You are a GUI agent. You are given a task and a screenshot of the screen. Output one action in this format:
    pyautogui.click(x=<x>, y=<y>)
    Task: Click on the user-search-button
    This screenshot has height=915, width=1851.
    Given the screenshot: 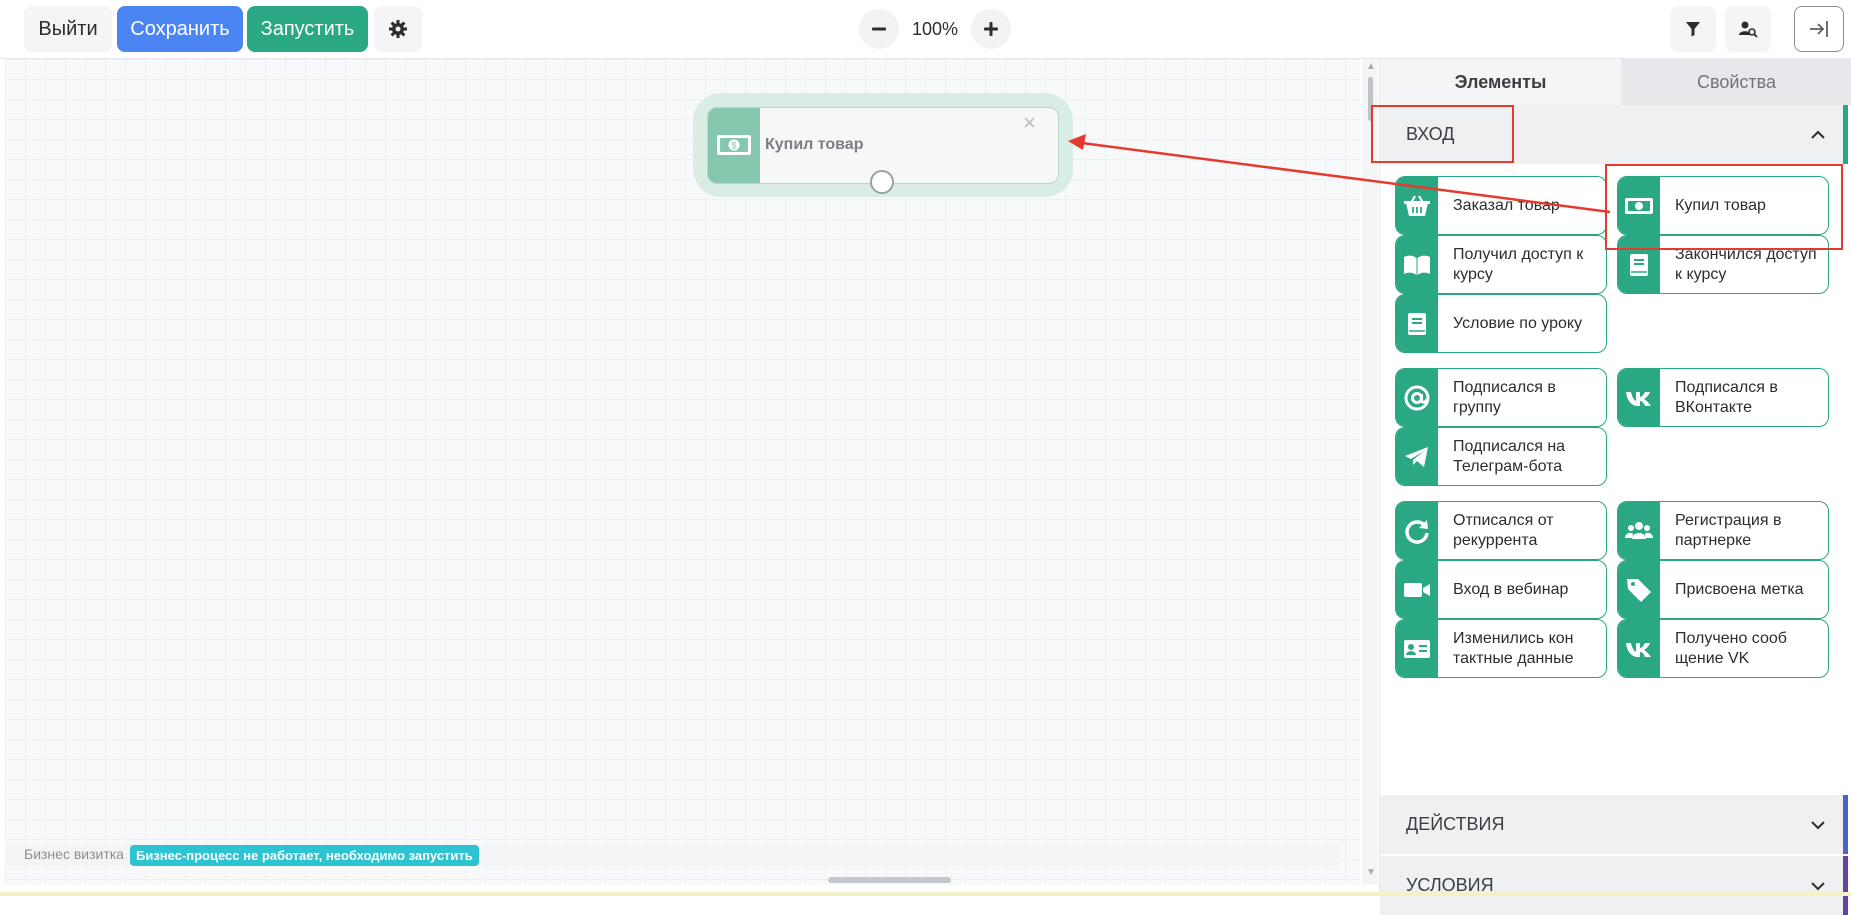 What is the action you would take?
    pyautogui.click(x=1748, y=29)
    